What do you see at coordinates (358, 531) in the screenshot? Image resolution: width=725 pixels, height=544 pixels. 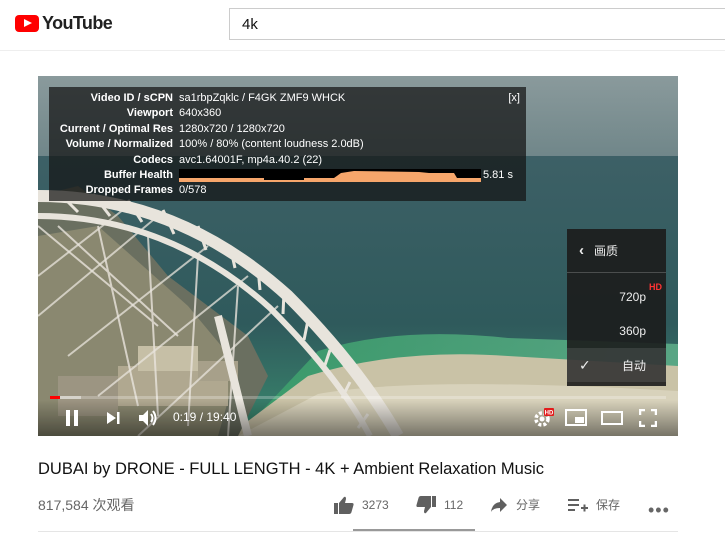 I see `divider` at bounding box center [358, 531].